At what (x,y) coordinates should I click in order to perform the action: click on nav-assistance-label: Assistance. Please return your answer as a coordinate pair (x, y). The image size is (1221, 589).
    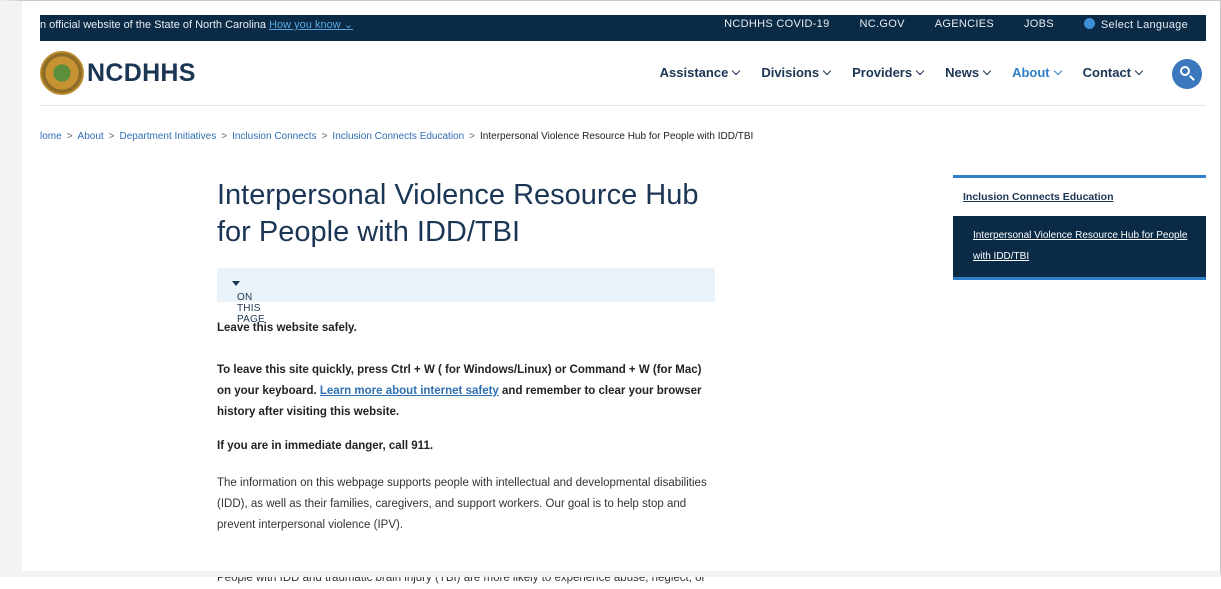
    Looking at the image, I should click on (694, 72).